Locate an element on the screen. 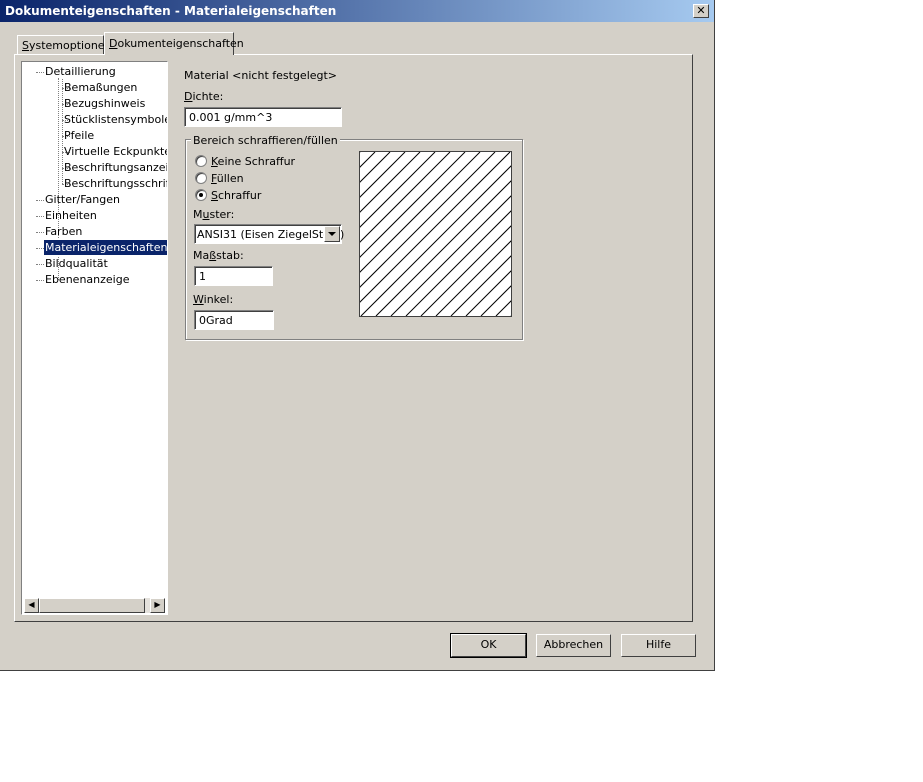 This screenshot has height=782, width=923. close-icon: ✕ is located at coordinates (701, 10).